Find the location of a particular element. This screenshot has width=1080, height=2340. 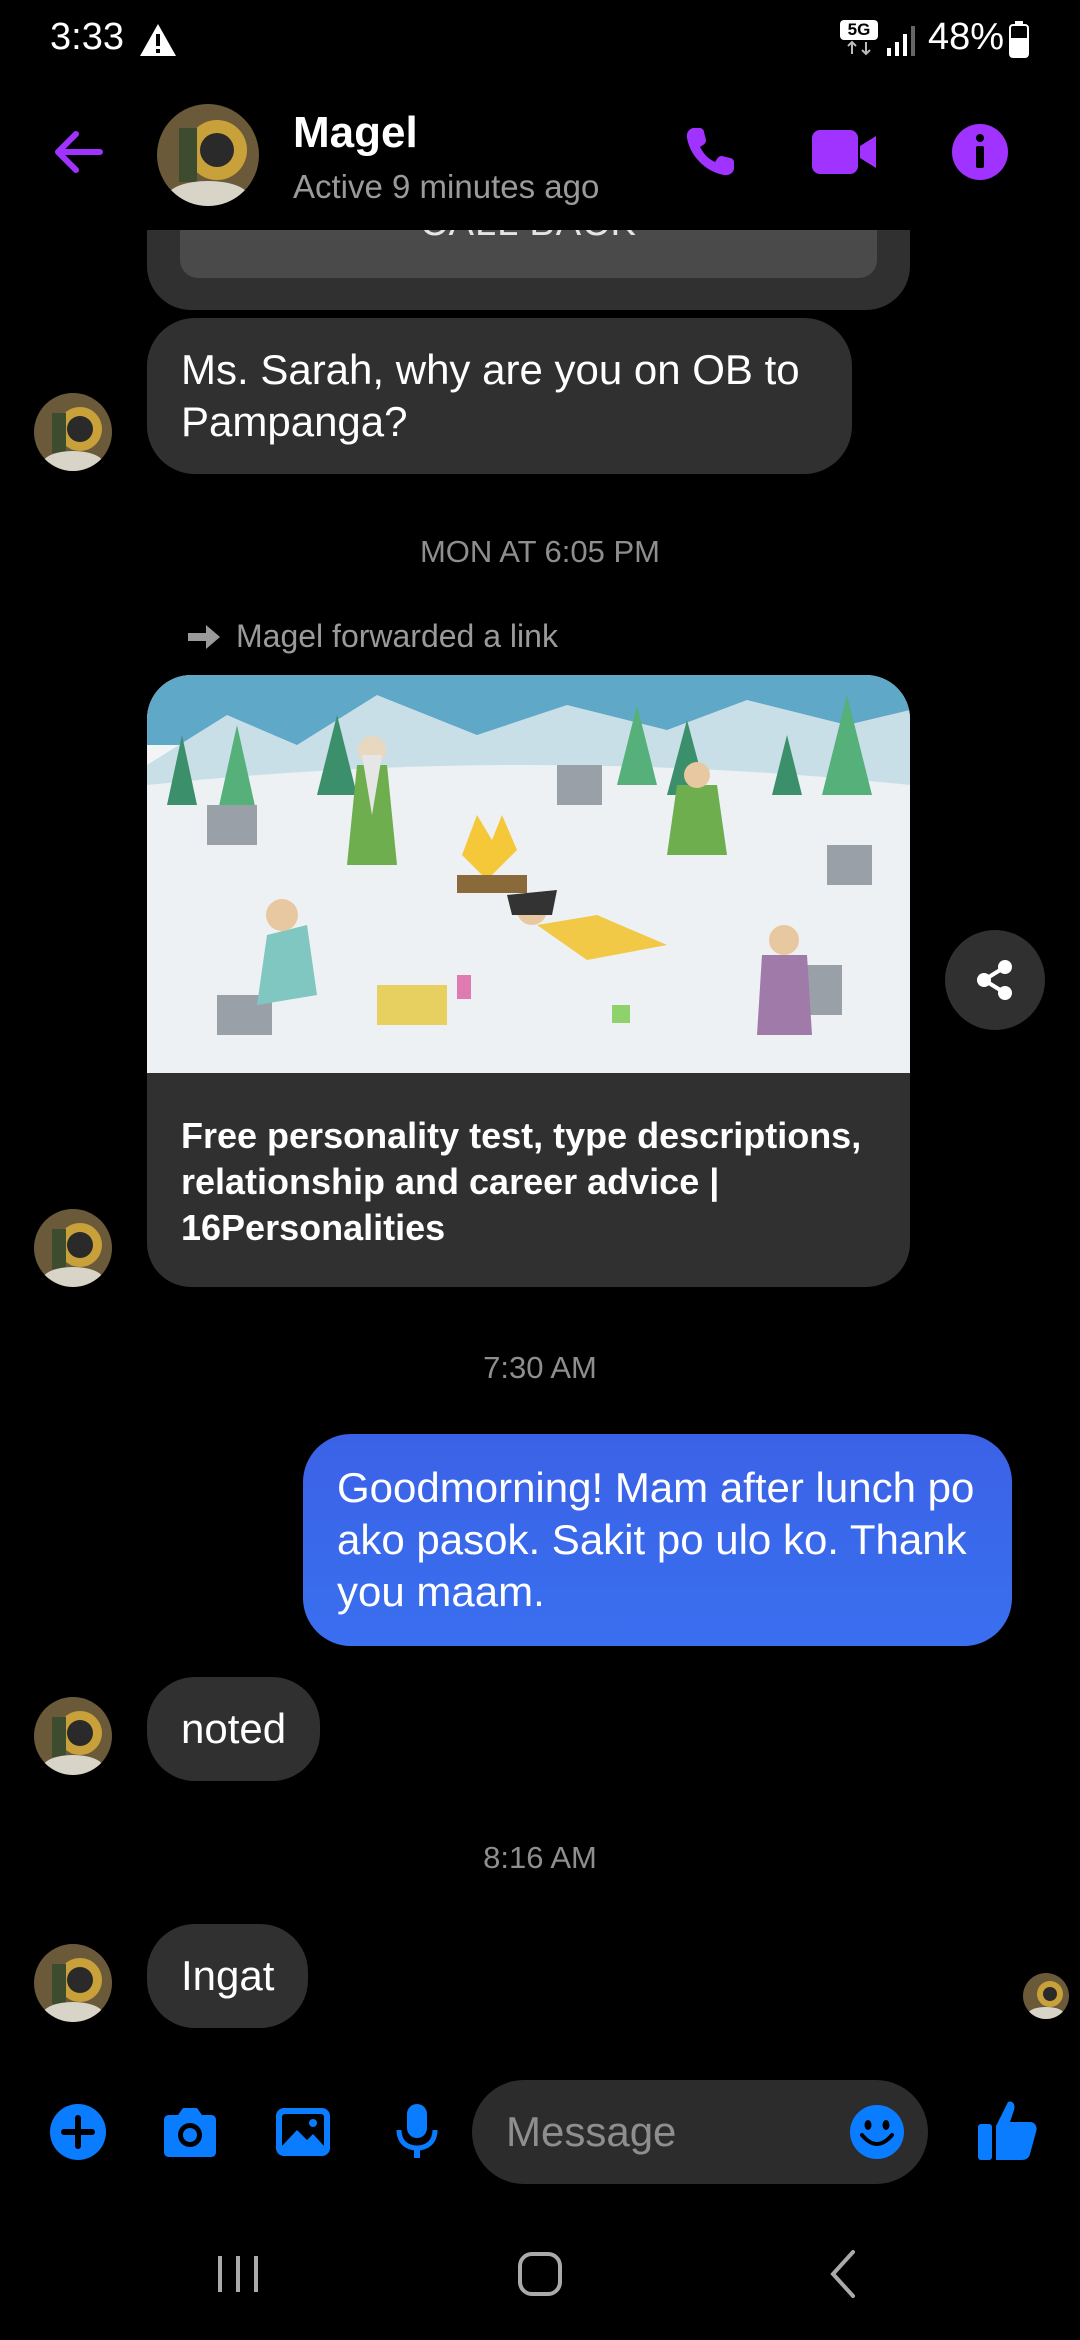

video-camera-icon is located at coordinates (844, 152).